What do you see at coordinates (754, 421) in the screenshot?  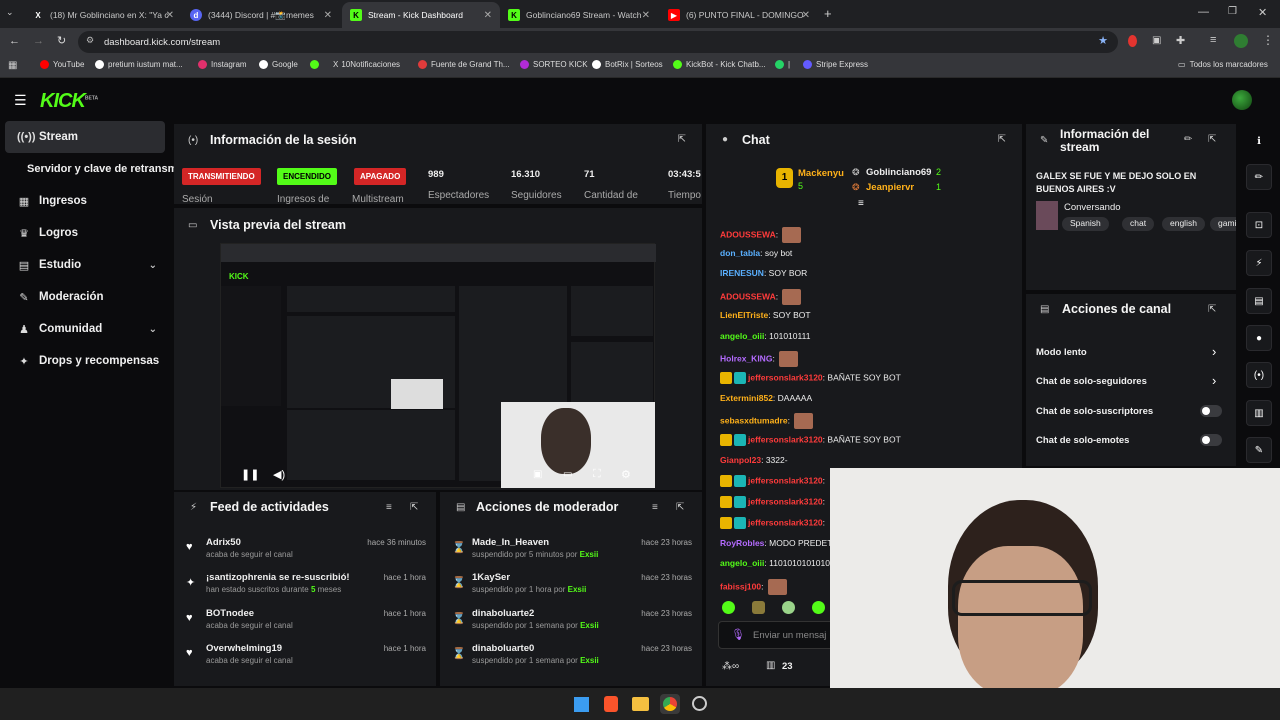 I see `chat-username: sebasxdtumadre` at bounding box center [754, 421].